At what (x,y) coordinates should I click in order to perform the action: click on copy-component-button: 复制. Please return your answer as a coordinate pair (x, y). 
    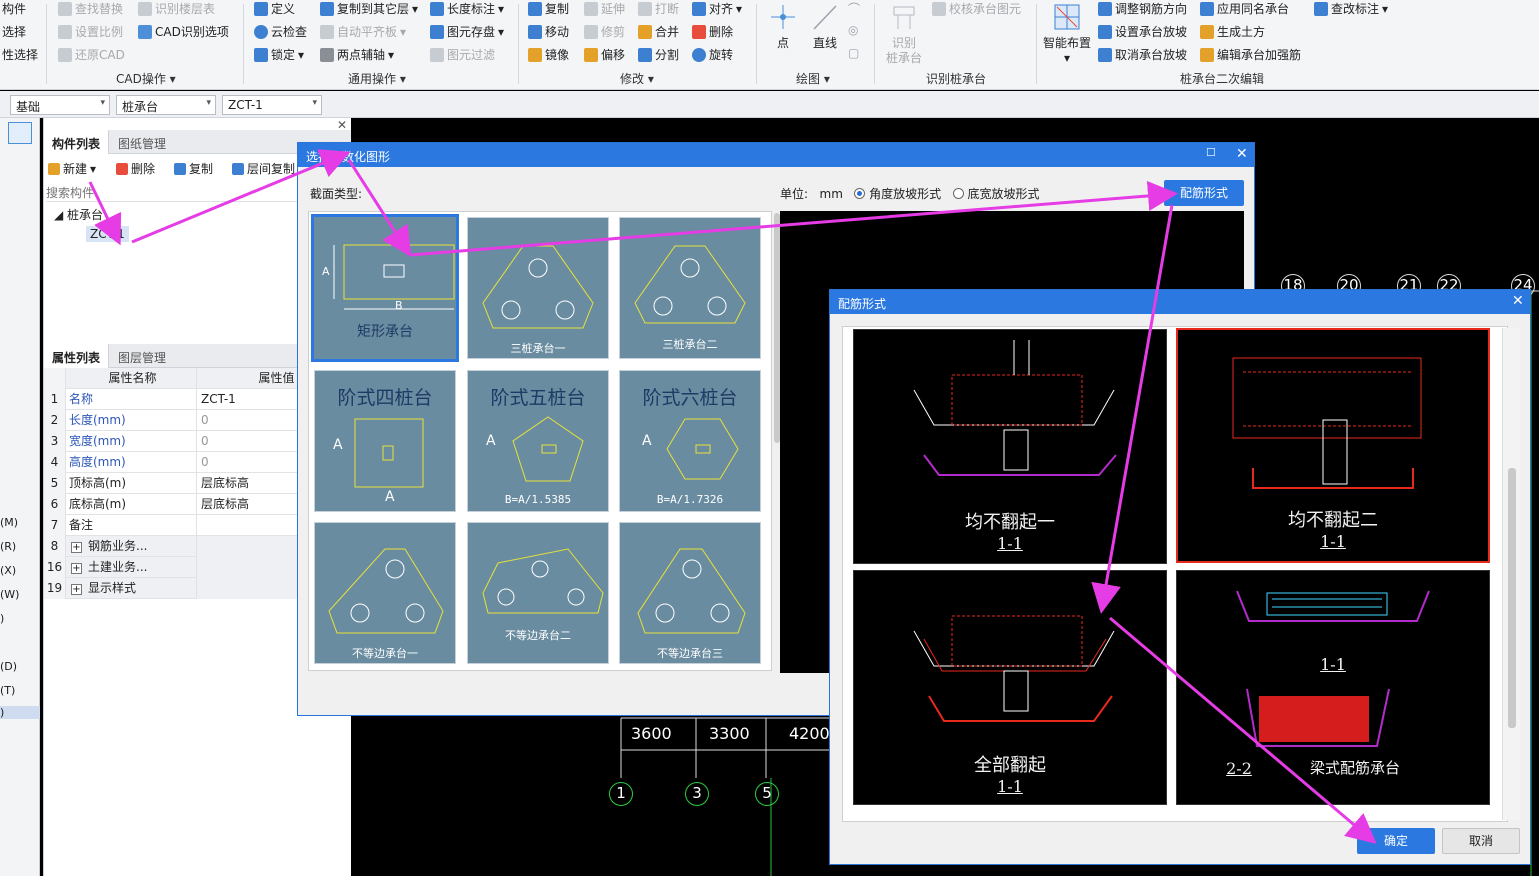
    Looking at the image, I should click on (193, 168).